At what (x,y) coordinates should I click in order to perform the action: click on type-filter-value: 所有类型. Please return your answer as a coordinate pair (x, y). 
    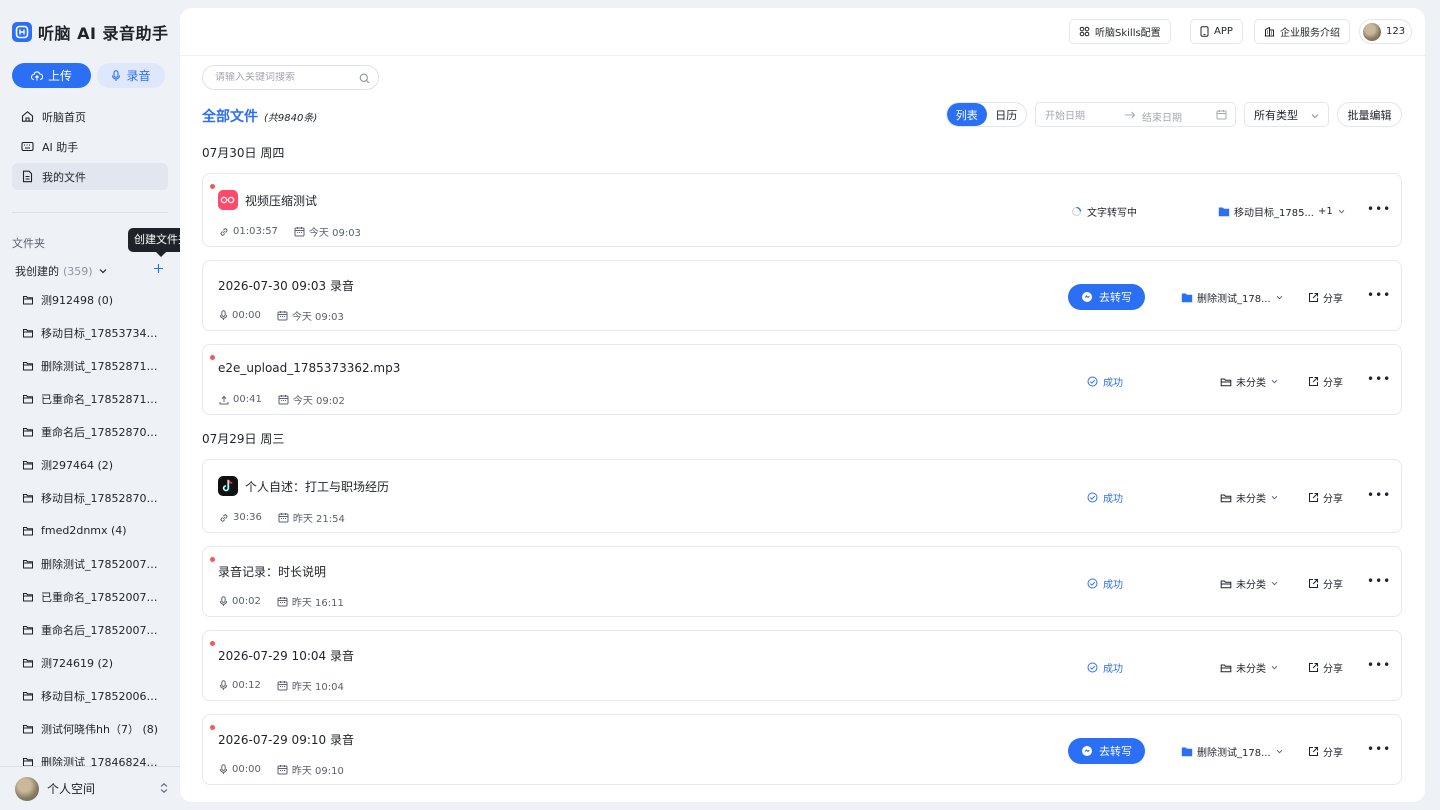
    Looking at the image, I should click on (1276, 115).